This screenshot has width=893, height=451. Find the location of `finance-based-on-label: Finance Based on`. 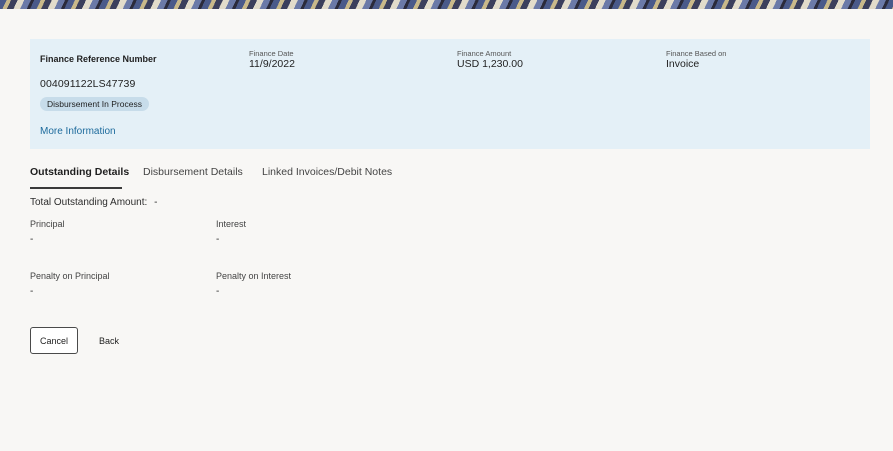

finance-based-on-label: Finance Based on is located at coordinates (696, 53).